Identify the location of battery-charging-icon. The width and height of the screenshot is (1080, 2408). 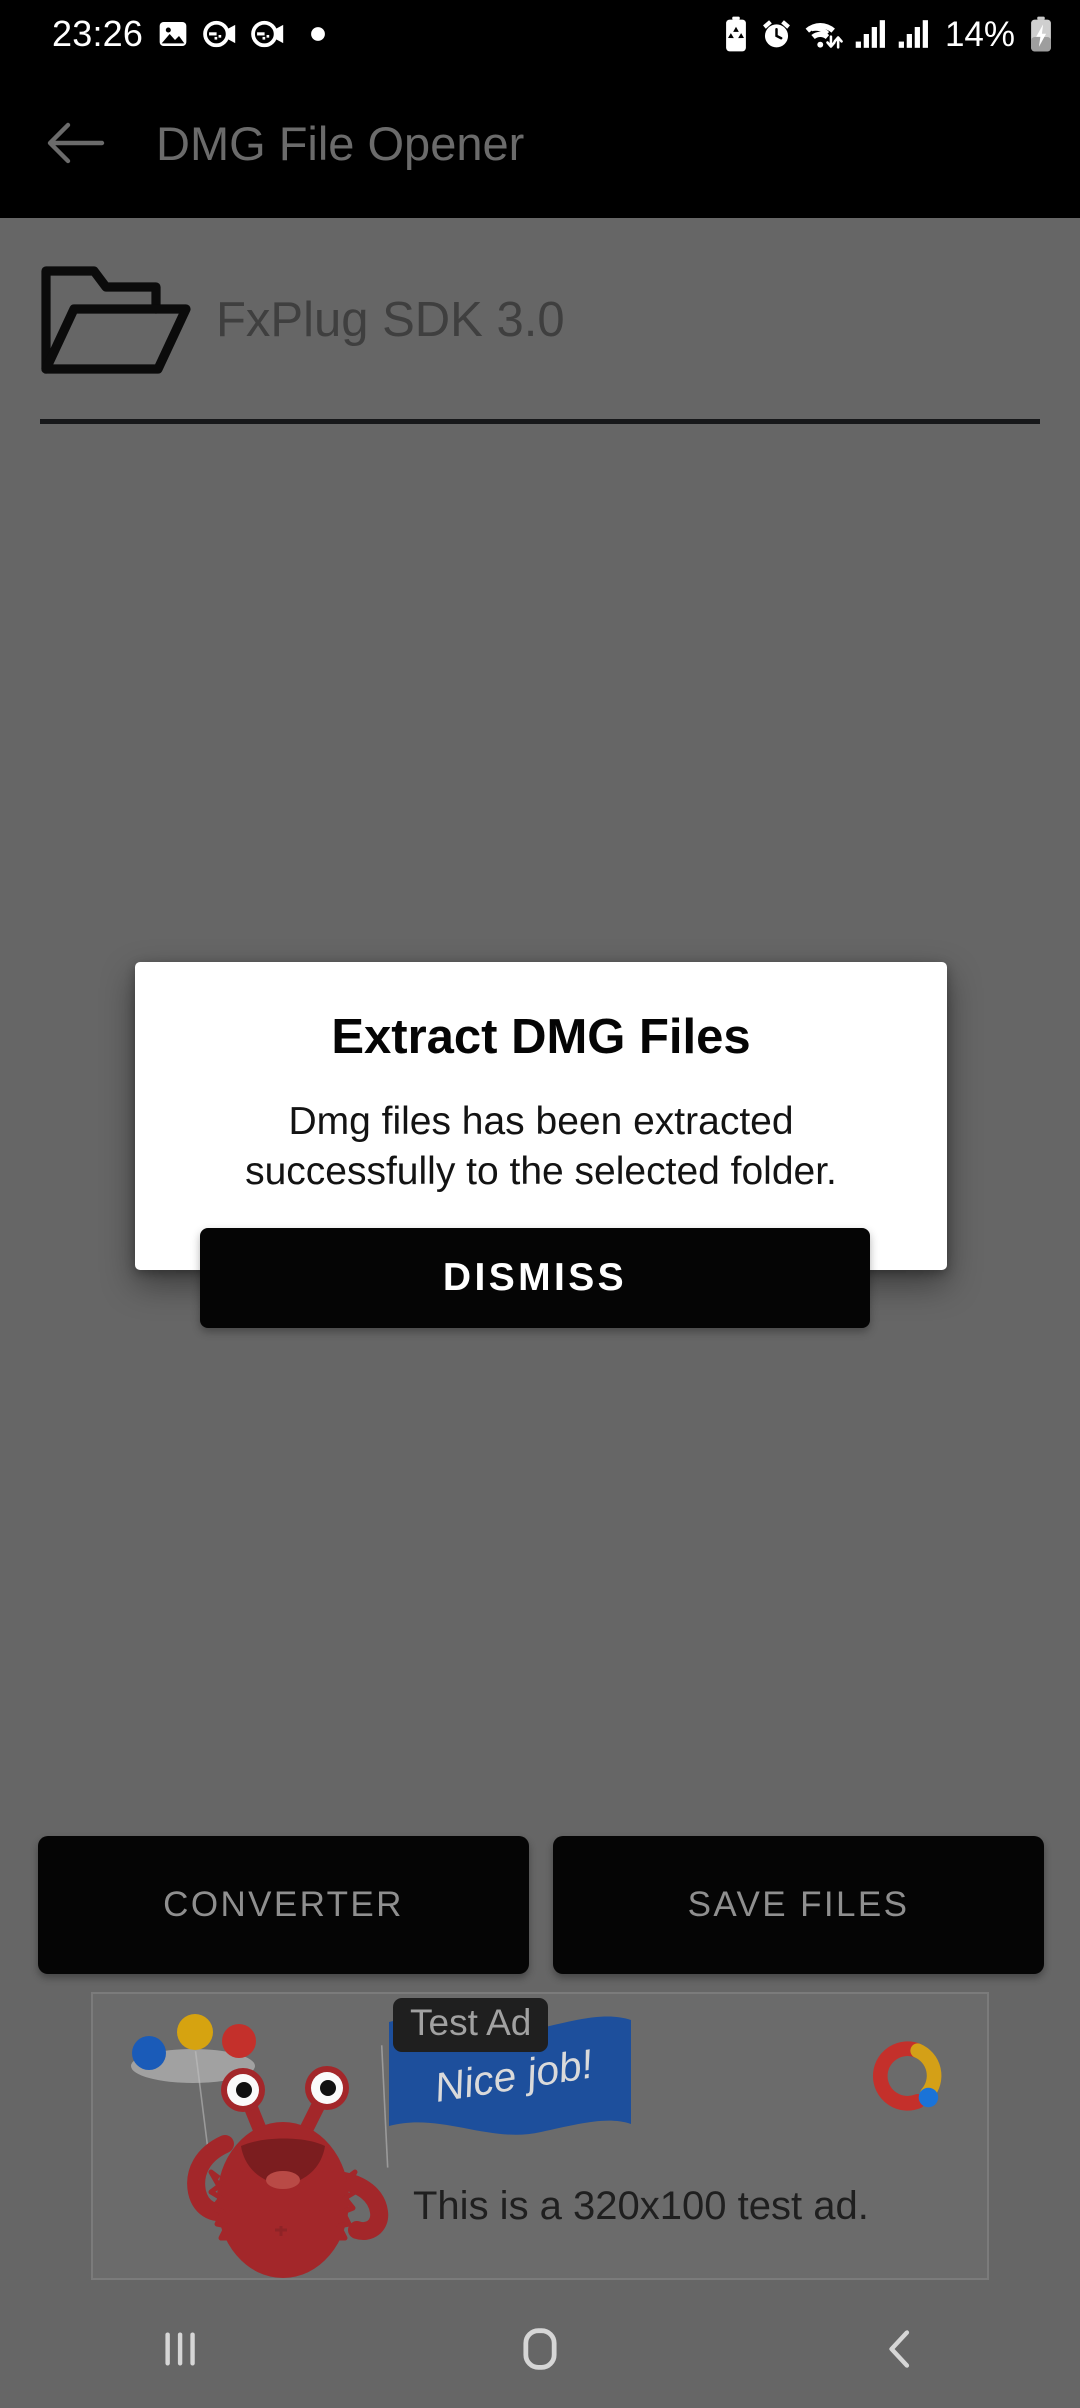
(1041, 34).